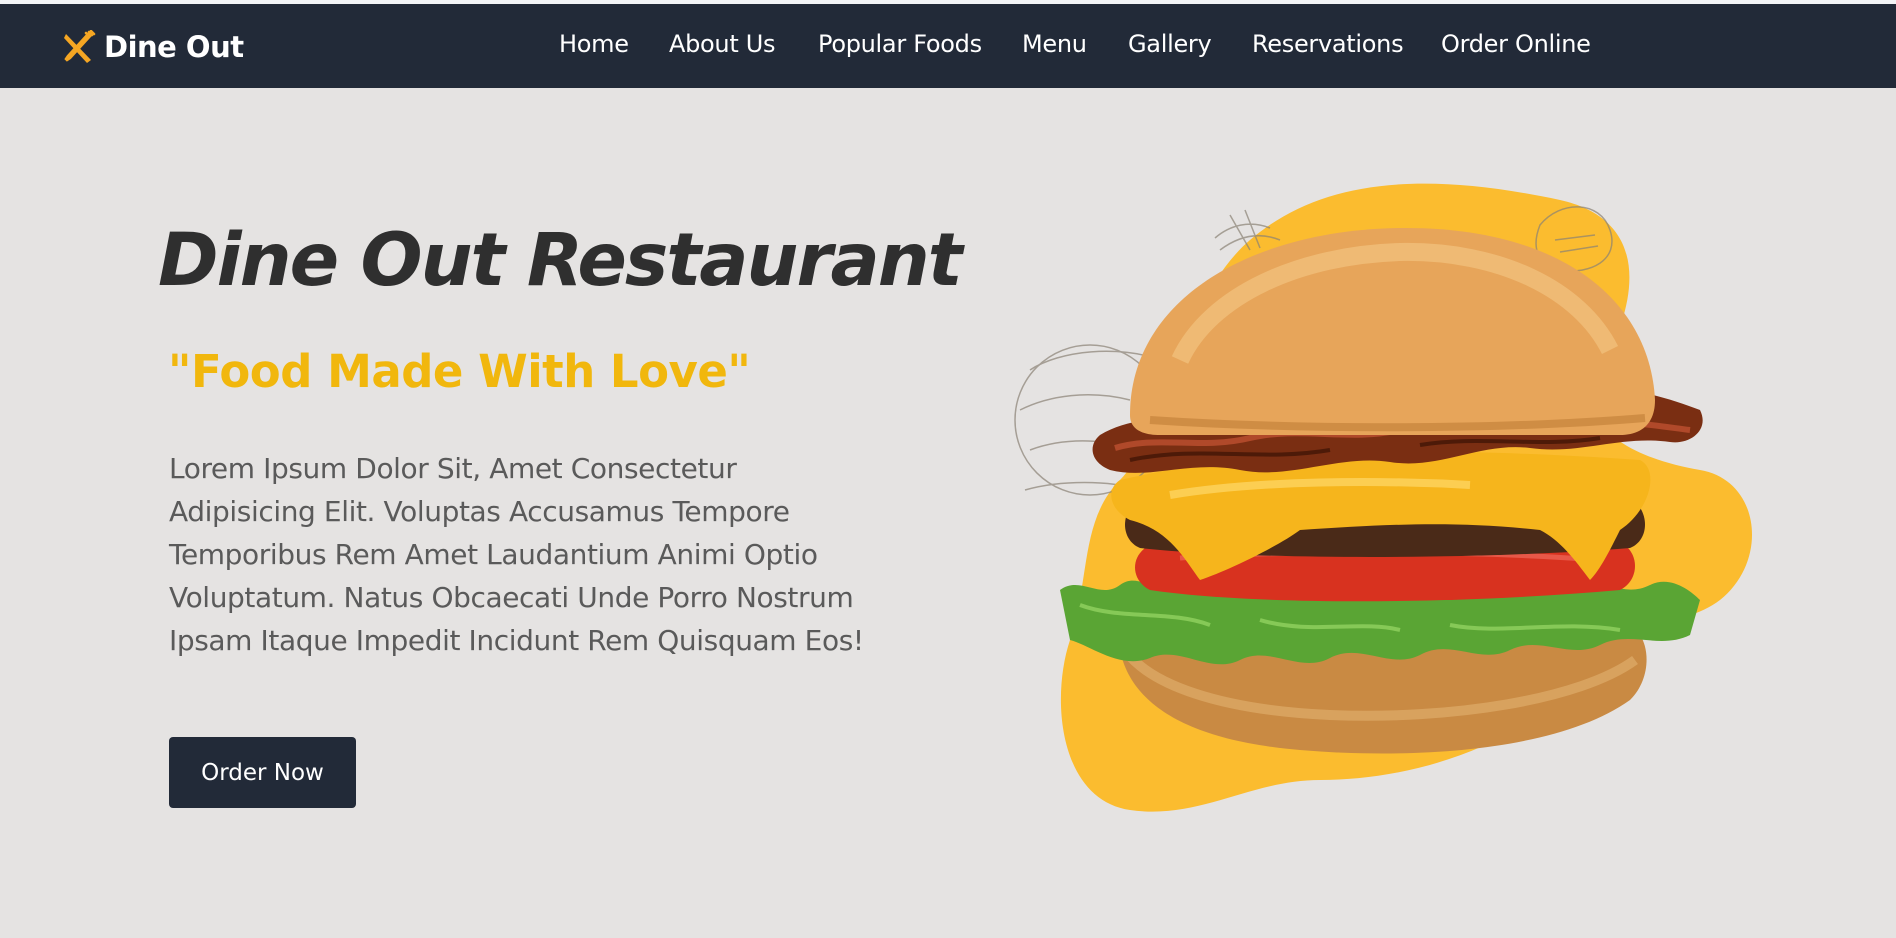  I want to click on order-now-button: Order Now, so click(262, 772).